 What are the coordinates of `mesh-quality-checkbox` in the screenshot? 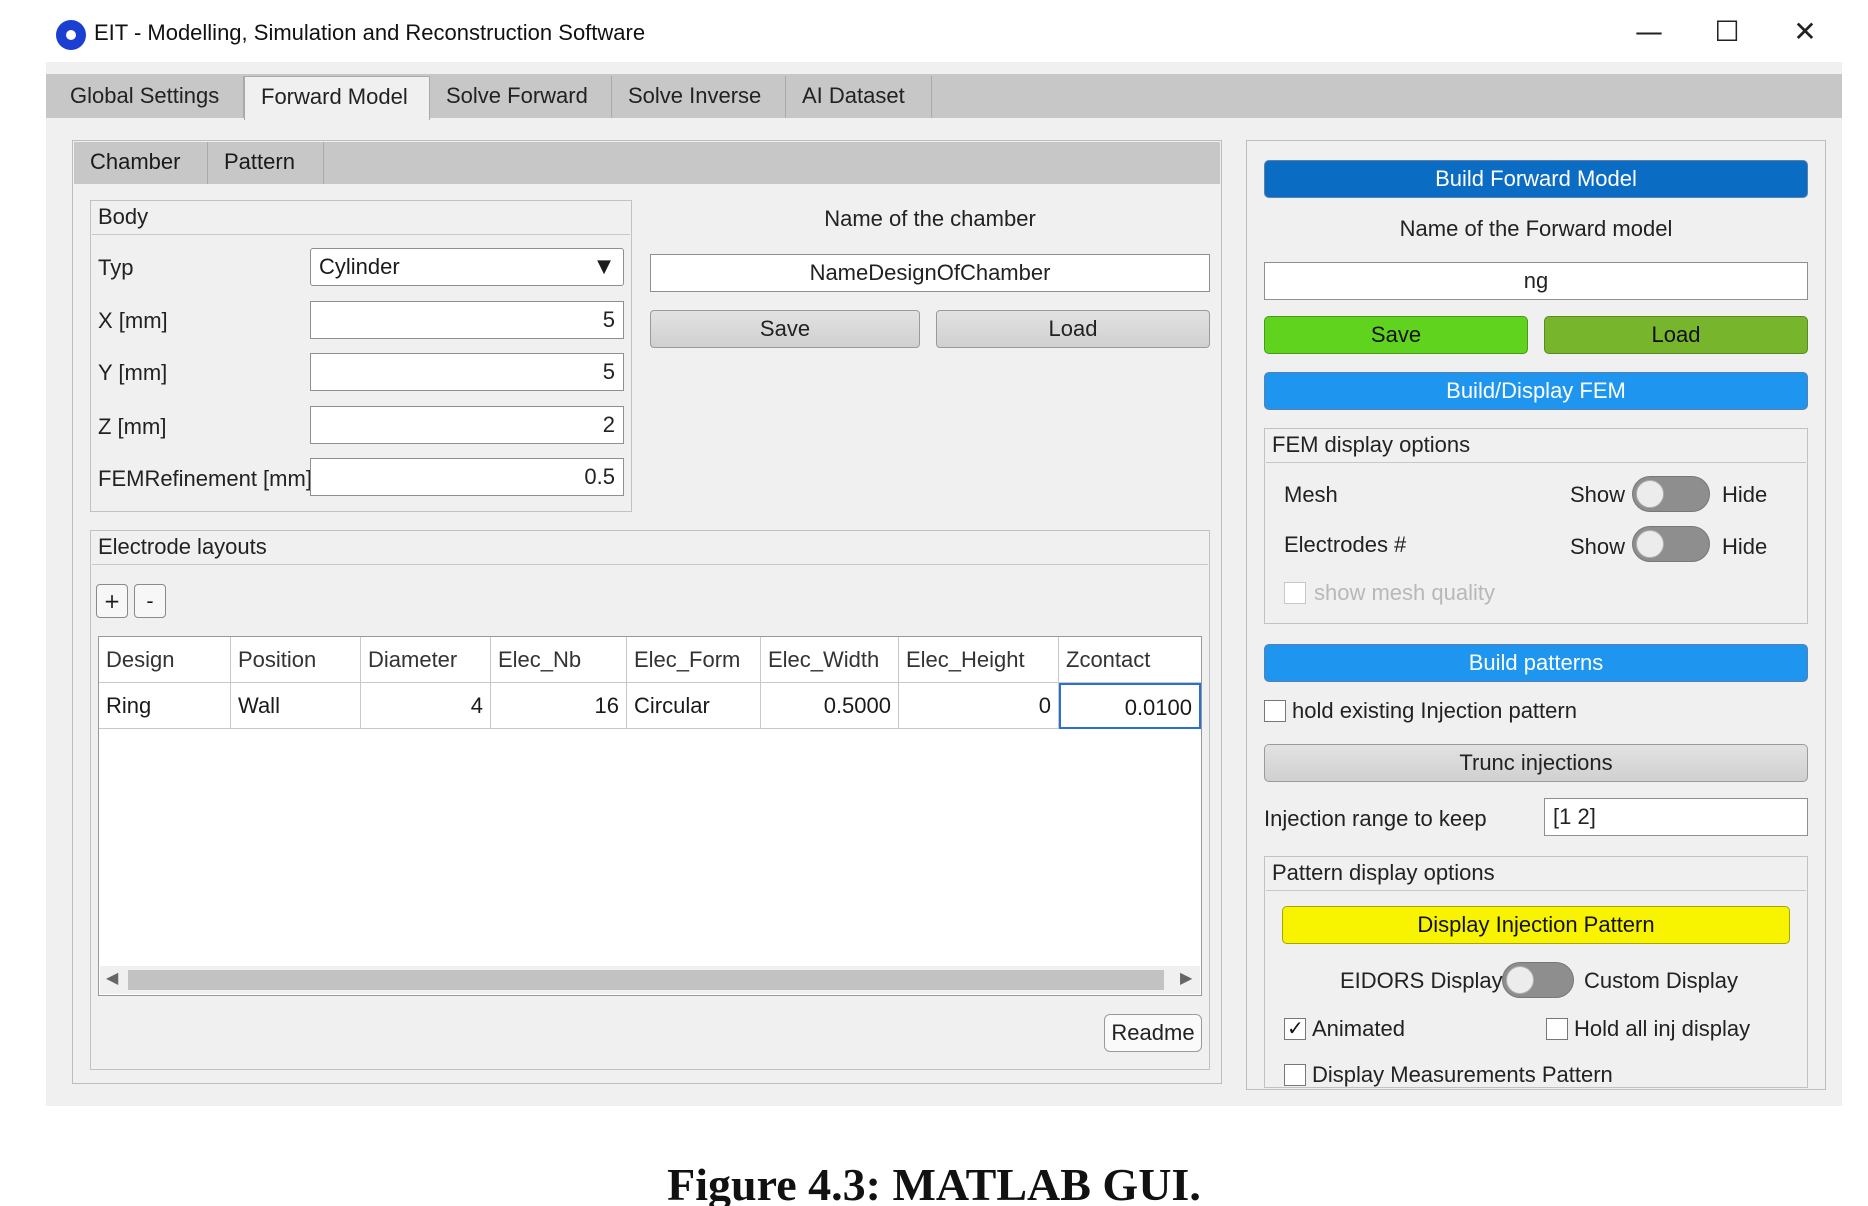 It's located at (1295, 593).